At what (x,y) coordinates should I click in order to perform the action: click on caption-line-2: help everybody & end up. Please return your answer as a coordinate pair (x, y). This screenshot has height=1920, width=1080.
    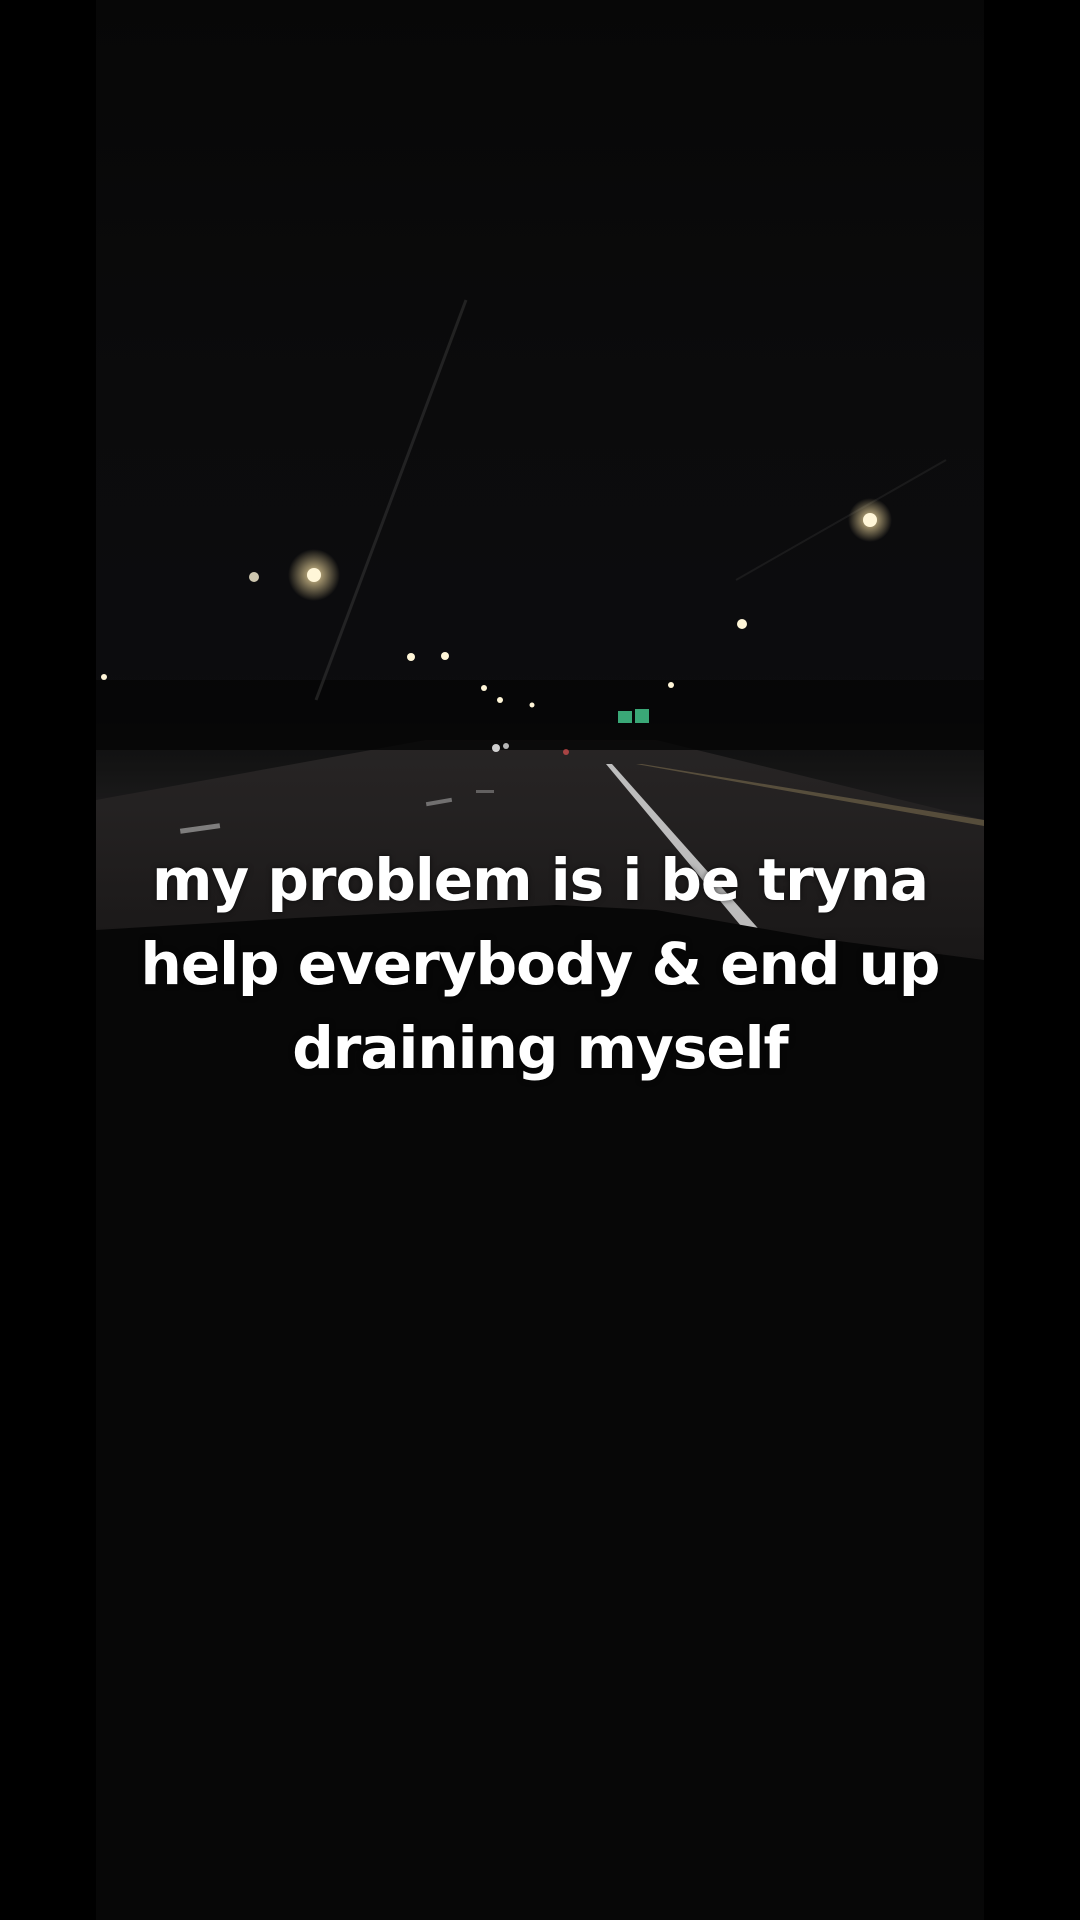
    Looking at the image, I should click on (540, 964).